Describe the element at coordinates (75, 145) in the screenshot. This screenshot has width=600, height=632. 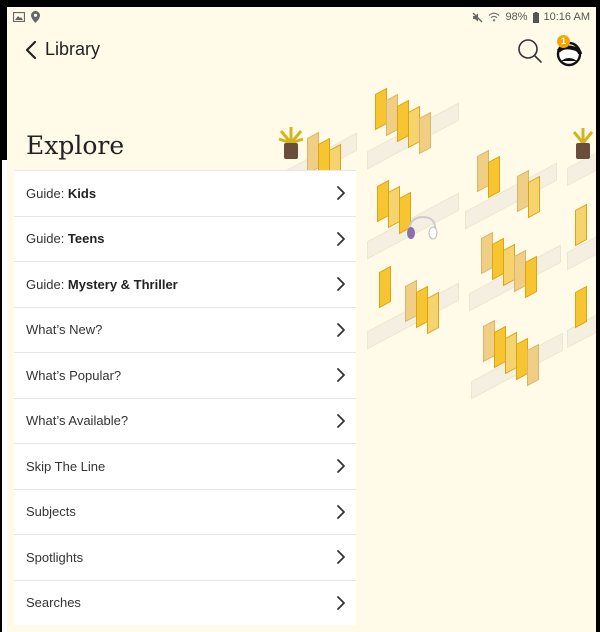
I see `page-title: Explore` at that location.